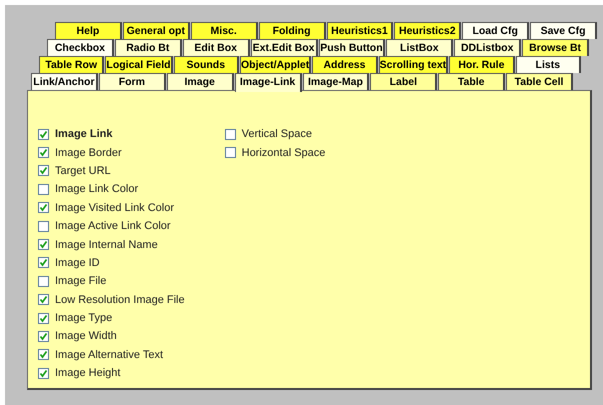 This screenshot has height=405, width=603. What do you see at coordinates (292, 30) in the screenshot?
I see `tab: Folding` at bounding box center [292, 30].